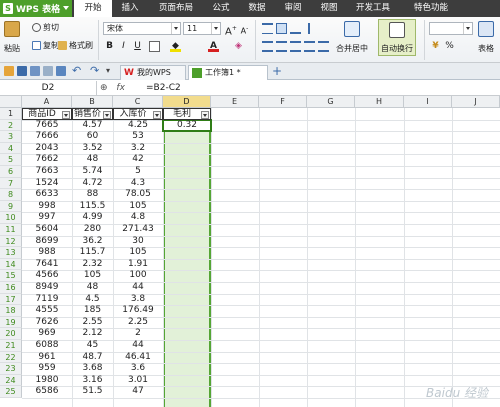  What do you see at coordinates (11, 311) in the screenshot?
I see `row-header-18: 18` at bounding box center [11, 311].